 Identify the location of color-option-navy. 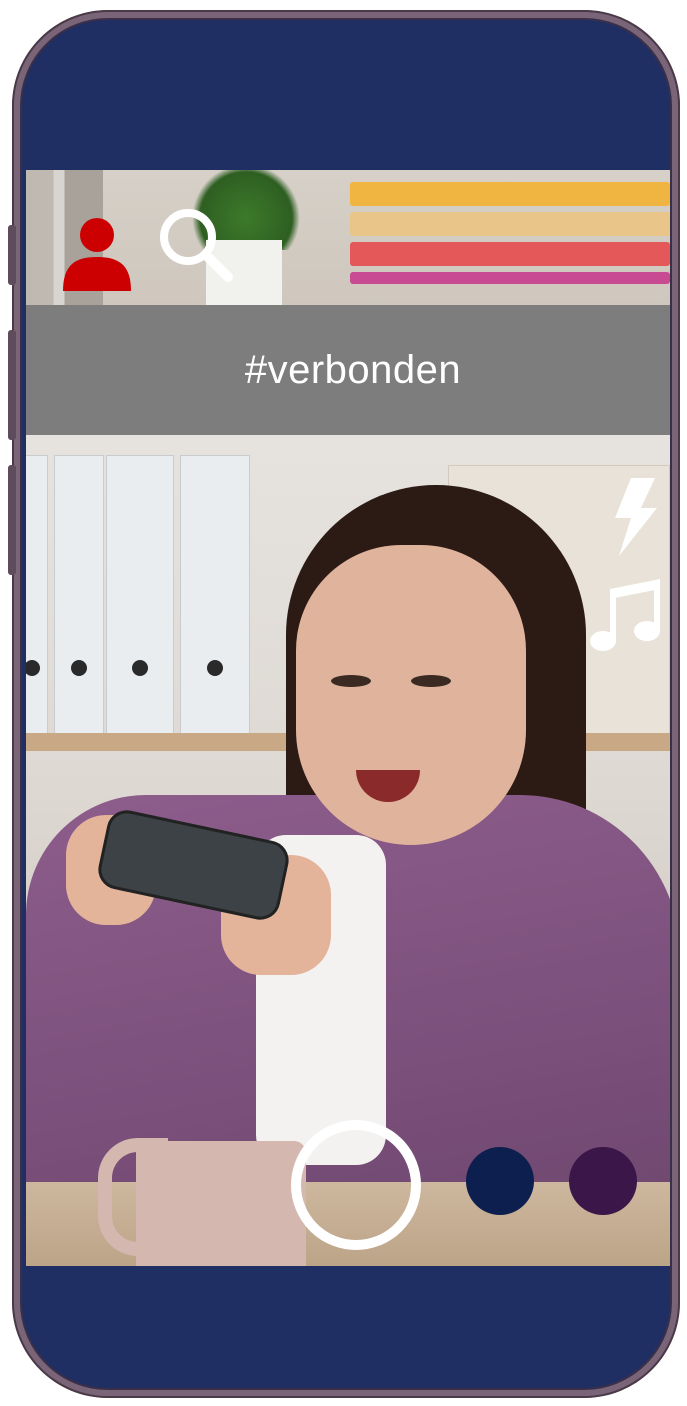
(500, 1181).